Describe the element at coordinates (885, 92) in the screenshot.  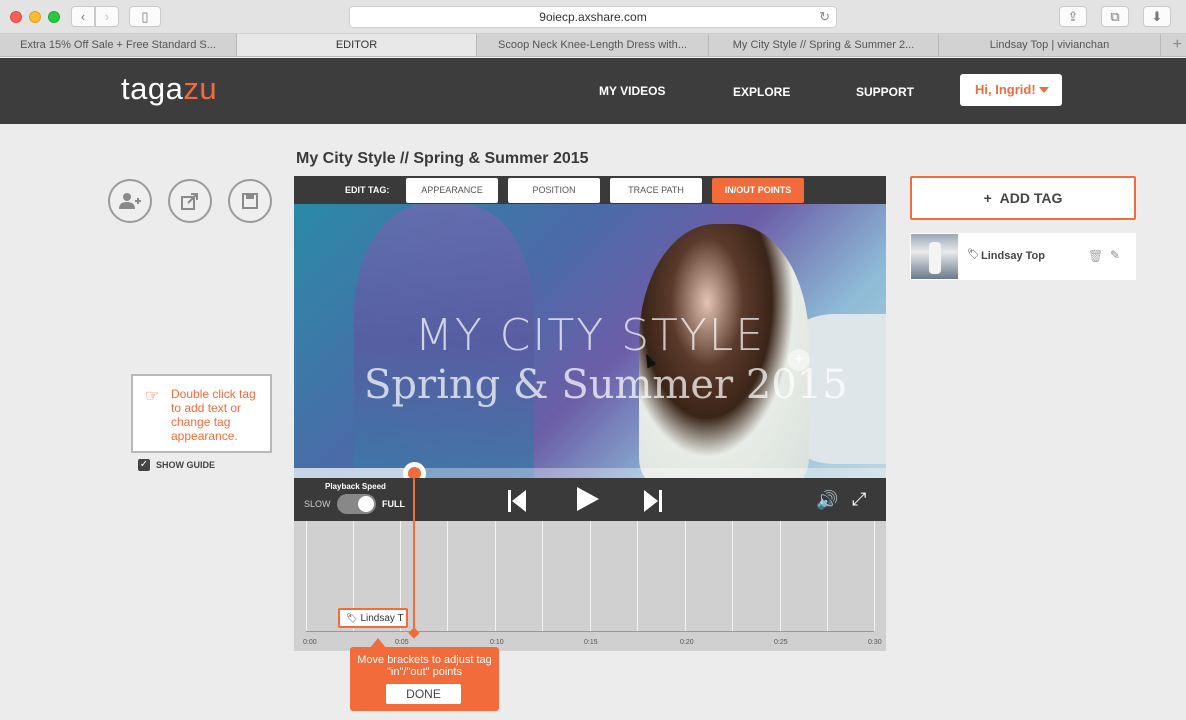
I see `nav-support: SUPPORT` at that location.